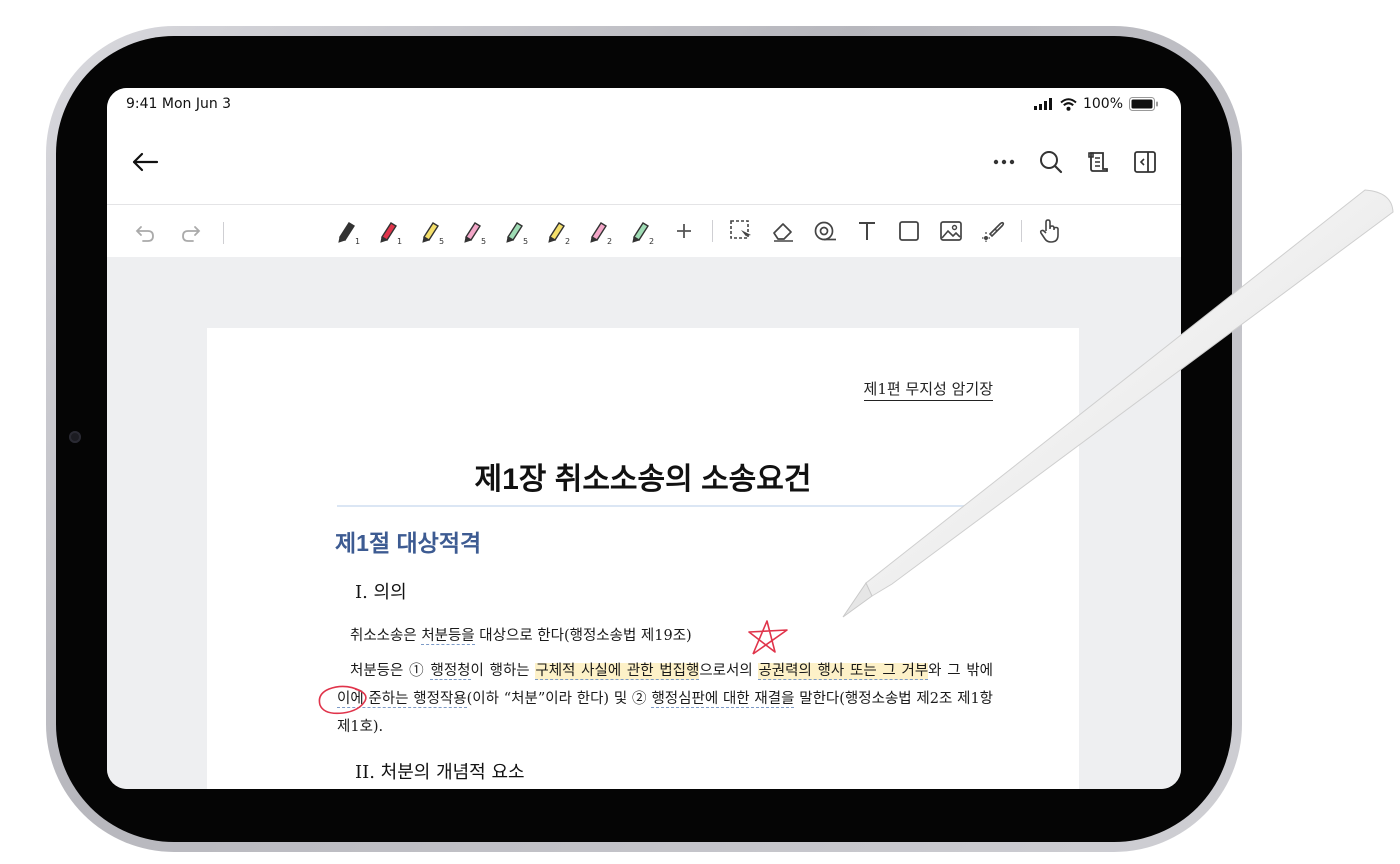 The width and height of the screenshot is (1400, 864). I want to click on eraser-button, so click(783, 231).